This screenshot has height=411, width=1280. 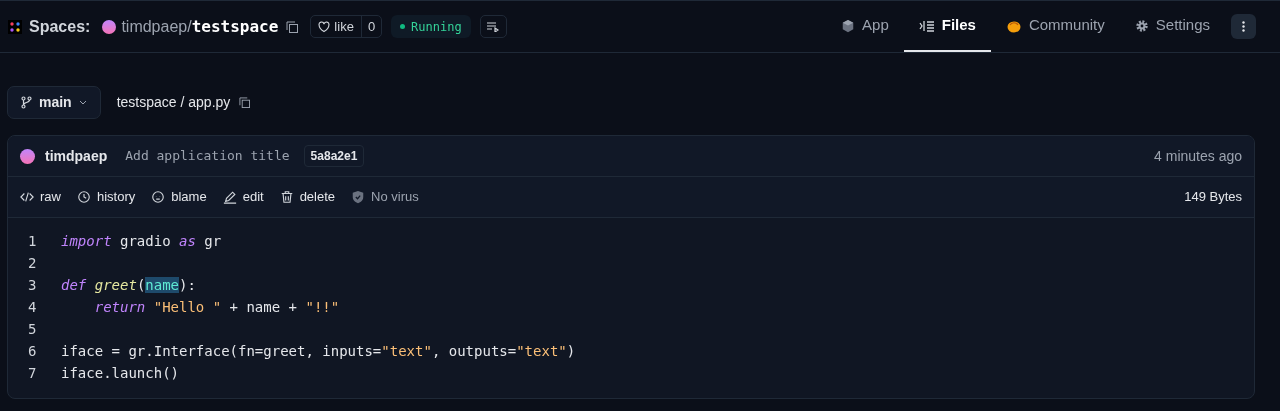 I want to click on settings-icon, so click(x=1141, y=25).